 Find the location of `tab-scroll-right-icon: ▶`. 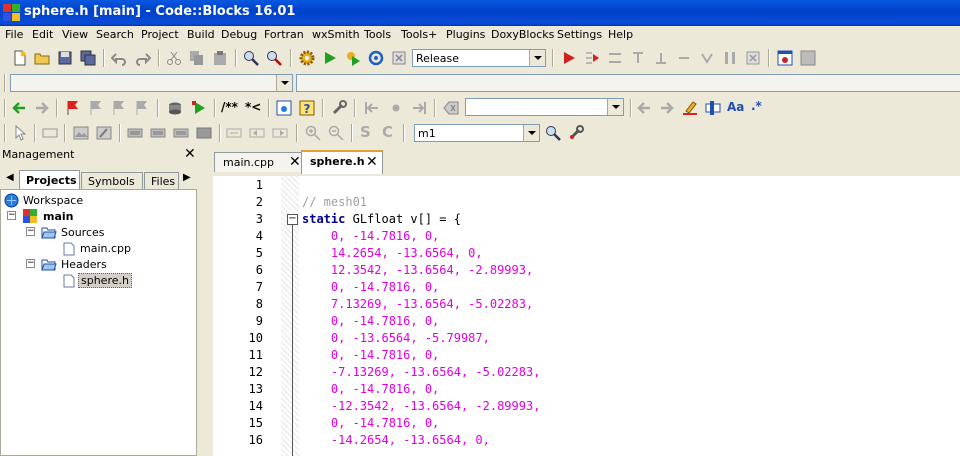

tab-scroll-right-icon: ▶ is located at coordinates (187, 177).